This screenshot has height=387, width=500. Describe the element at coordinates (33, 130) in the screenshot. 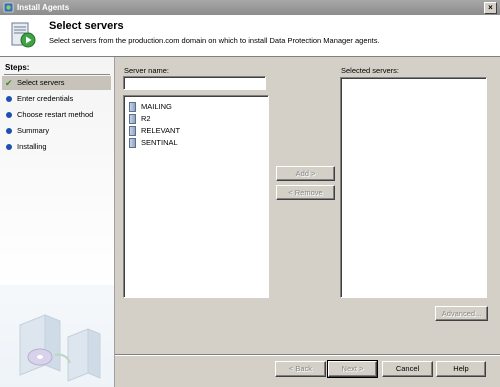

I see `step-label: Summary` at that location.